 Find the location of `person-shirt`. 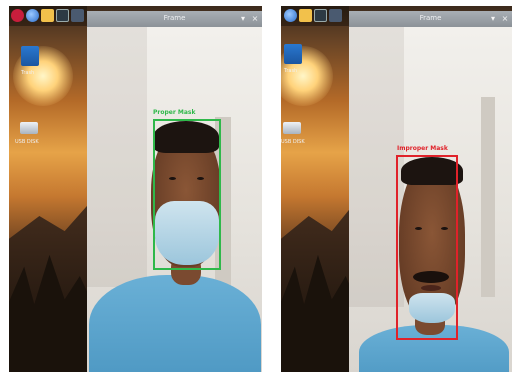

person-shirt is located at coordinates (175, 323).